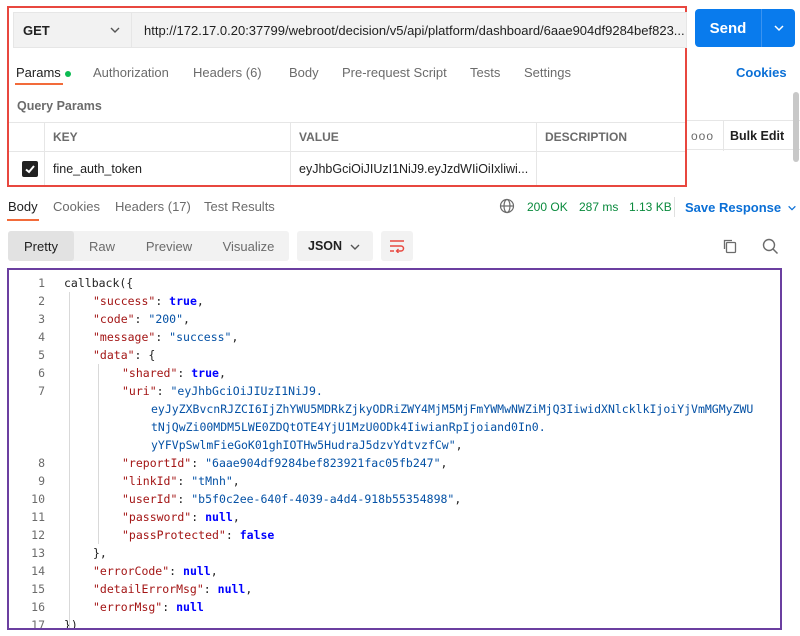 The width and height of the screenshot is (800, 636). What do you see at coordinates (166, 319) in the screenshot?
I see `code-token: "200"` at bounding box center [166, 319].